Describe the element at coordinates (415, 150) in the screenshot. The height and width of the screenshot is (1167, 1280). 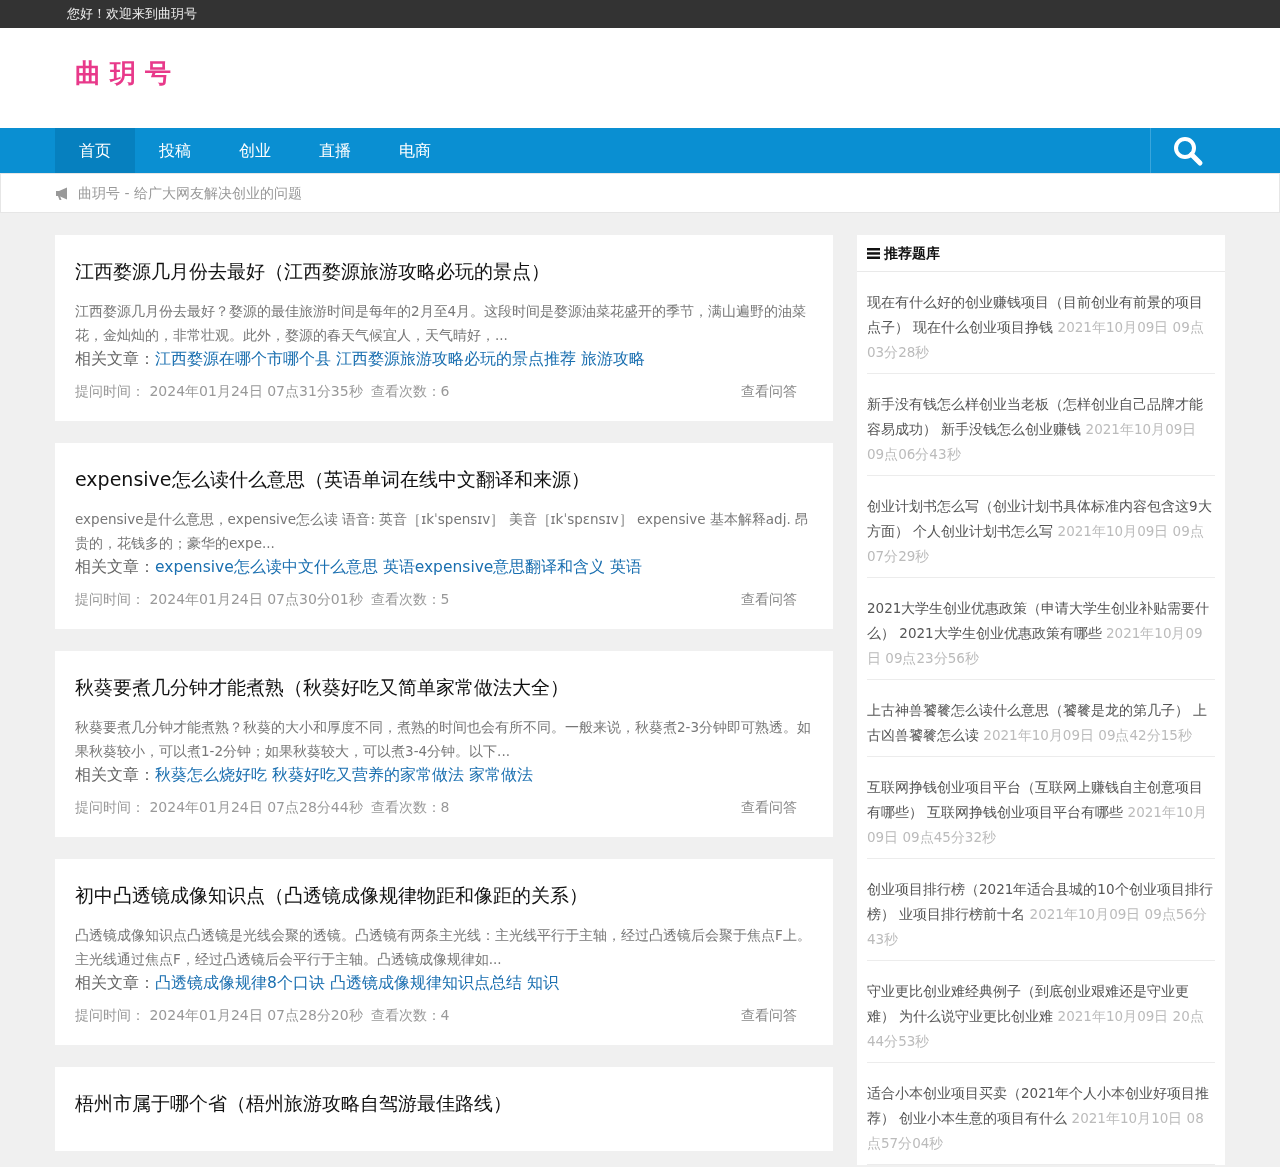
I see `nav-tab: 电商` at that location.